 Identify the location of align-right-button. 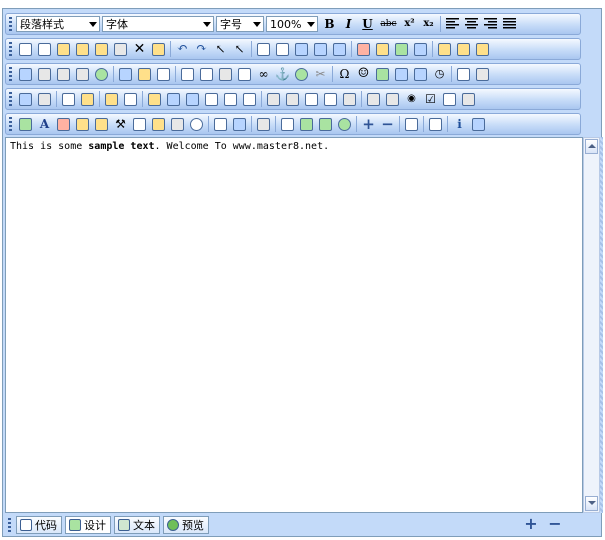
(491, 24).